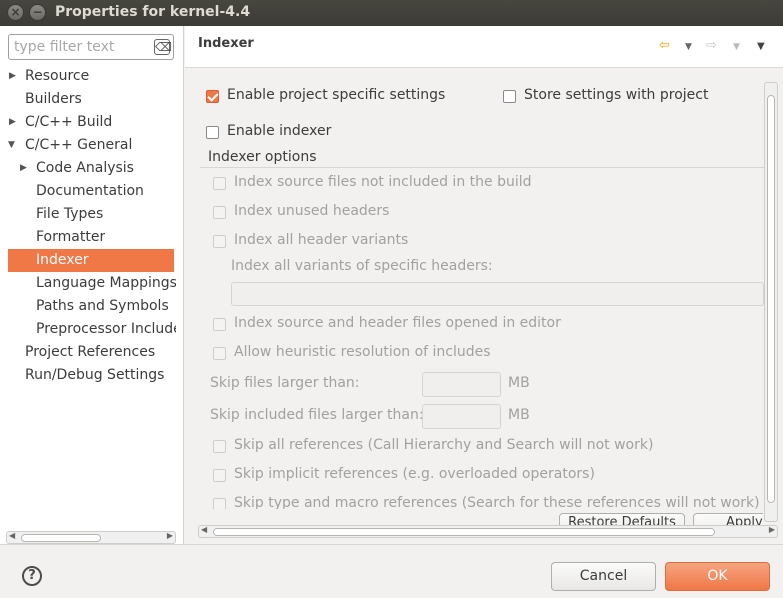  Describe the element at coordinates (15, 12) in the screenshot. I see `close-window-button: ×` at that location.